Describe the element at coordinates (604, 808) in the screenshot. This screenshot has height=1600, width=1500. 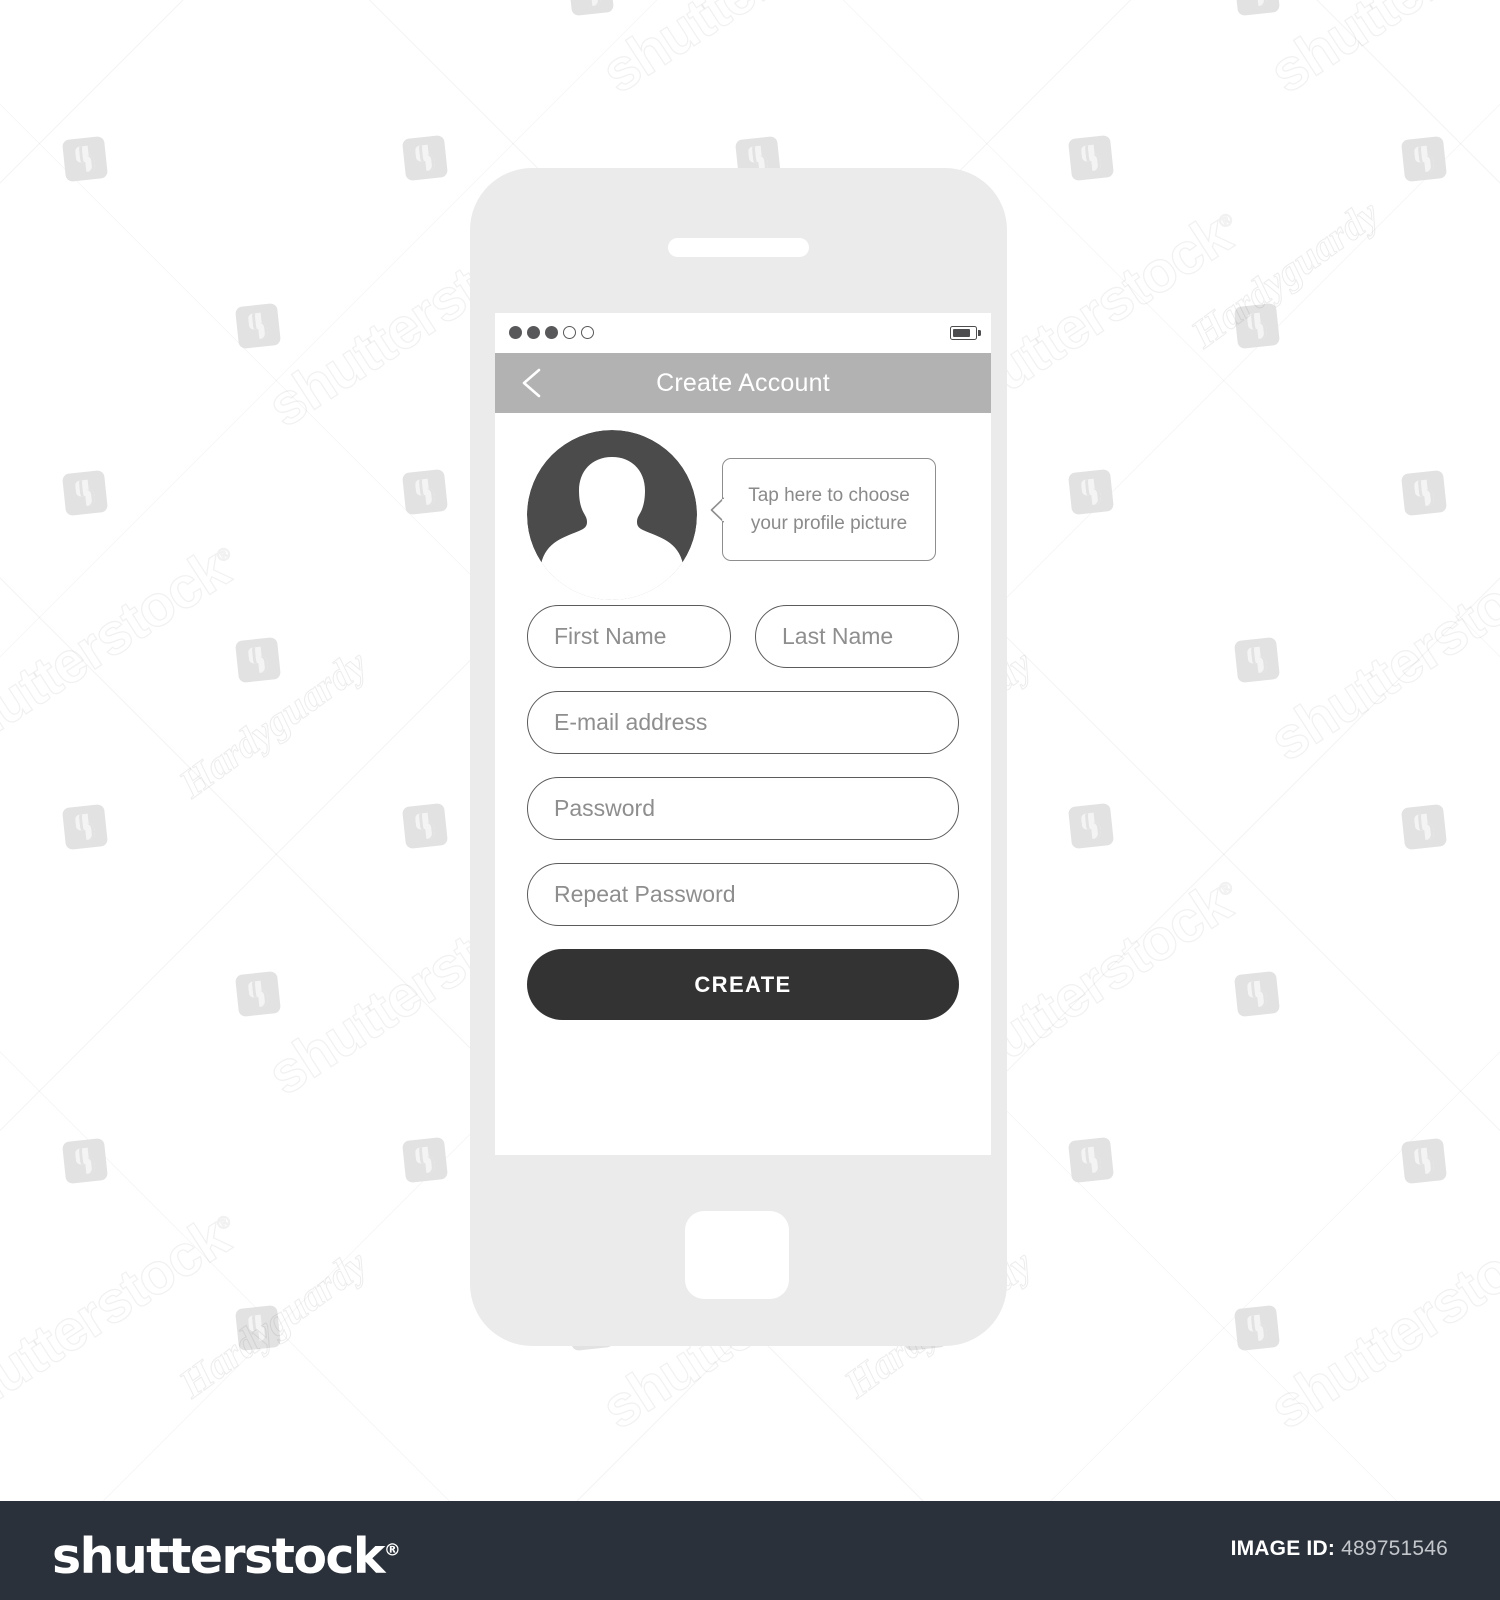
I see `password-placeholder: Password` at that location.